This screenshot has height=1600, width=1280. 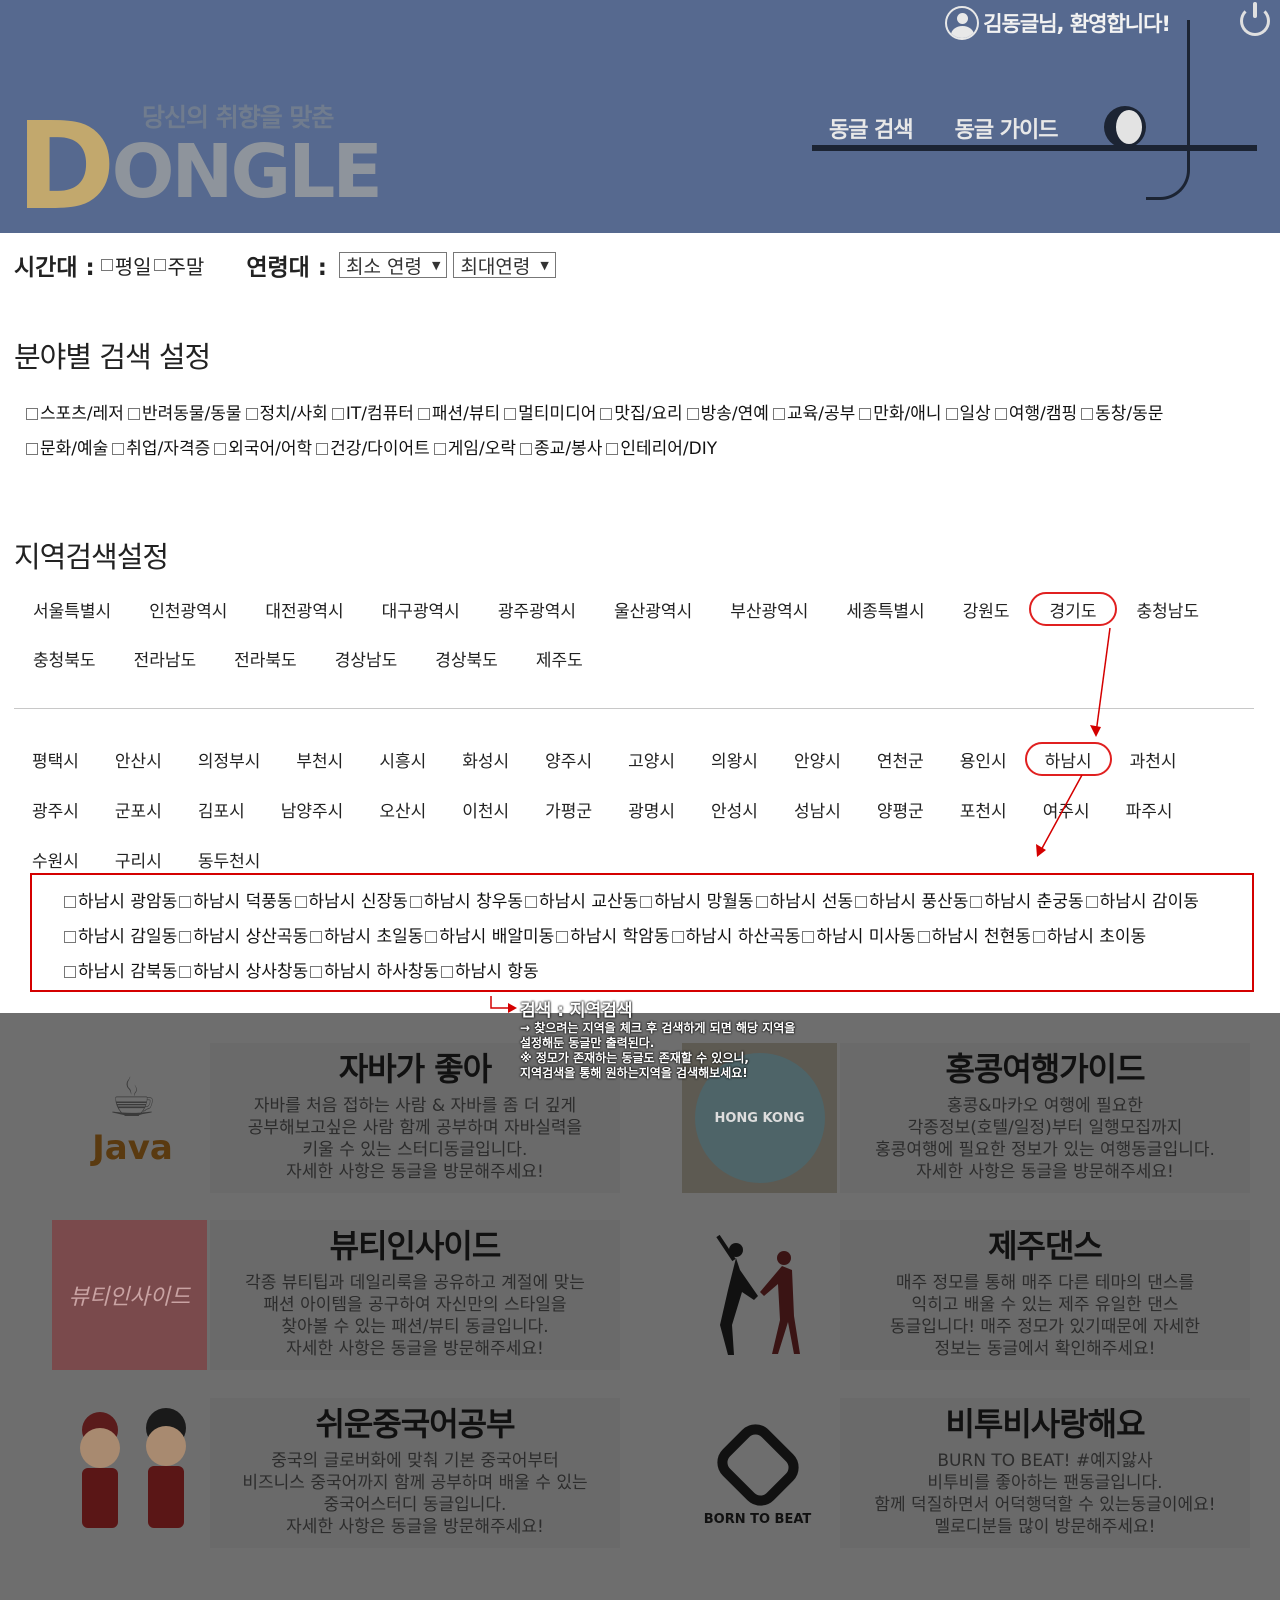 I want to click on weekday-checkbox, so click(x=106, y=265).